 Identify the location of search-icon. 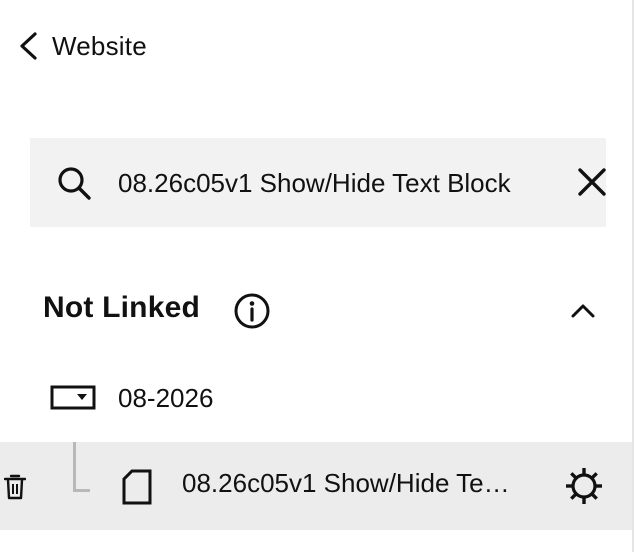
(74, 183).